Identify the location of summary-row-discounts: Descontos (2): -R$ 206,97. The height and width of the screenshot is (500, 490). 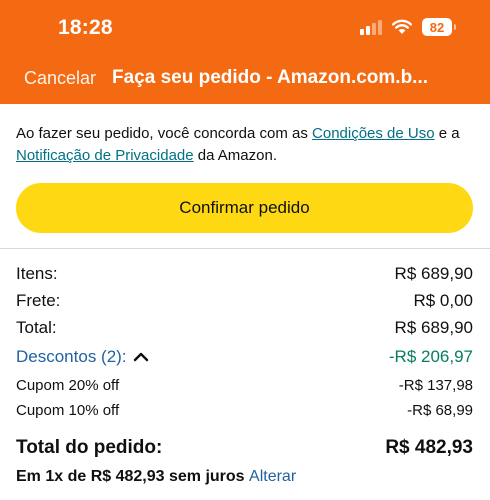
(244, 357).